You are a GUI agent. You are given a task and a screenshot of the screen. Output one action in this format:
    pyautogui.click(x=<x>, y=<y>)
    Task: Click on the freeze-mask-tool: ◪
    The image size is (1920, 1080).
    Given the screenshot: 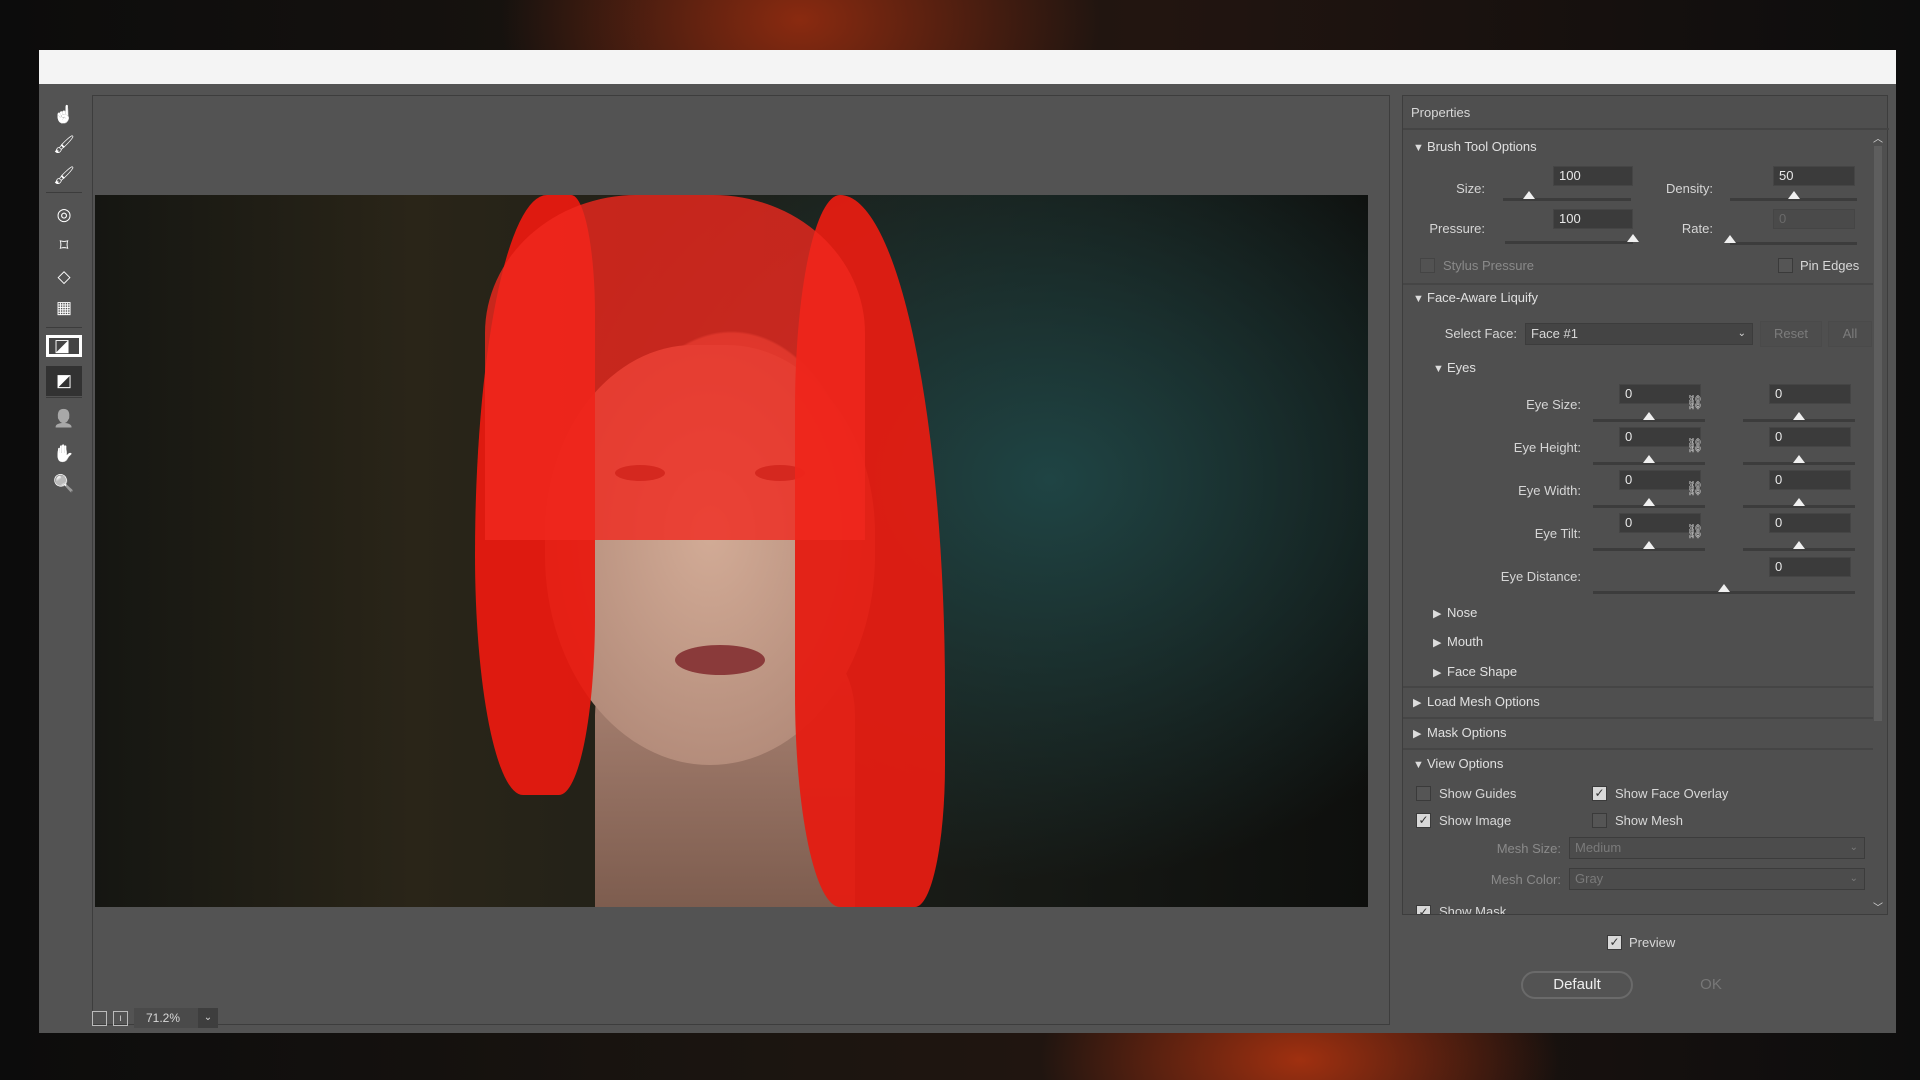 What is the action you would take?
    pyautogui.click(x=64, y=346)
    